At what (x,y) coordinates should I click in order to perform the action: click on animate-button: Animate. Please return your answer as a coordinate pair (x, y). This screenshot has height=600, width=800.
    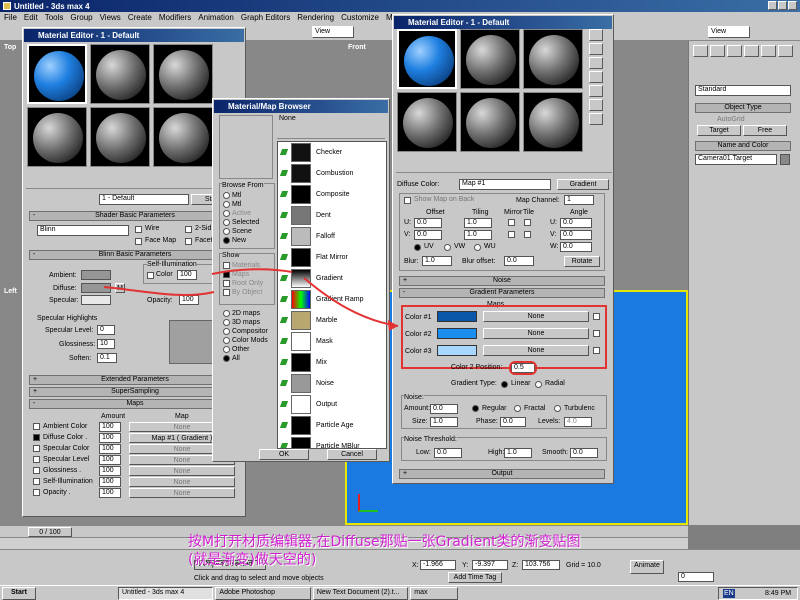
    Looking at the image, I should click on (647, 567).